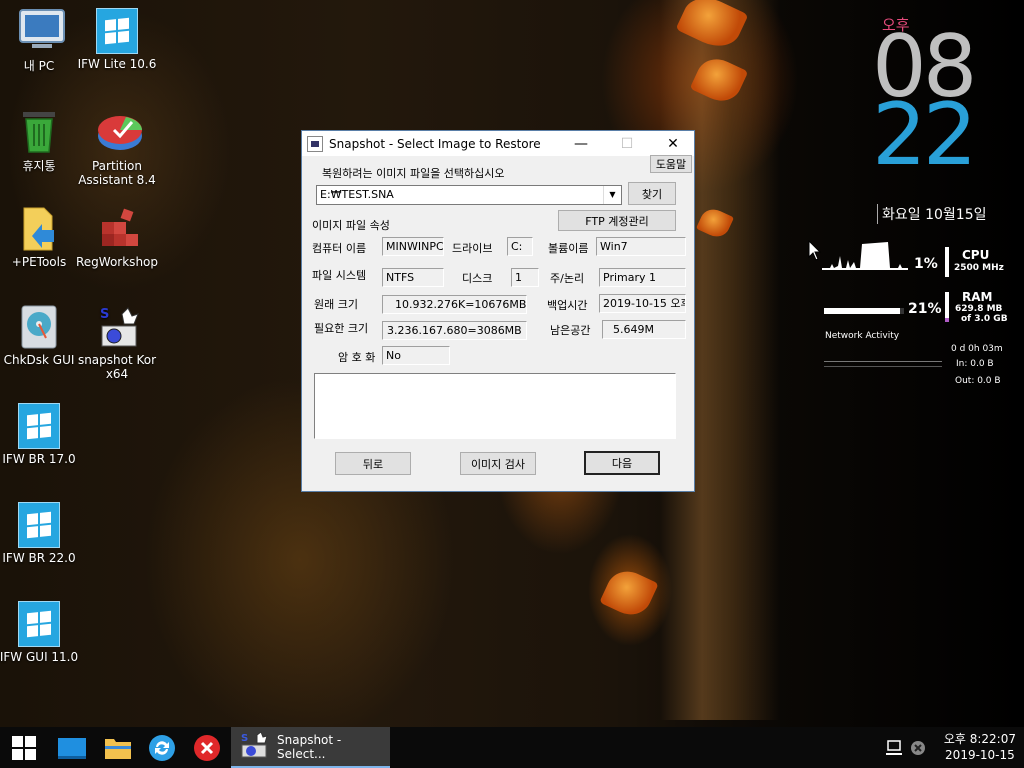  I want to click on leaf-wallpaper, so click(629, 593).